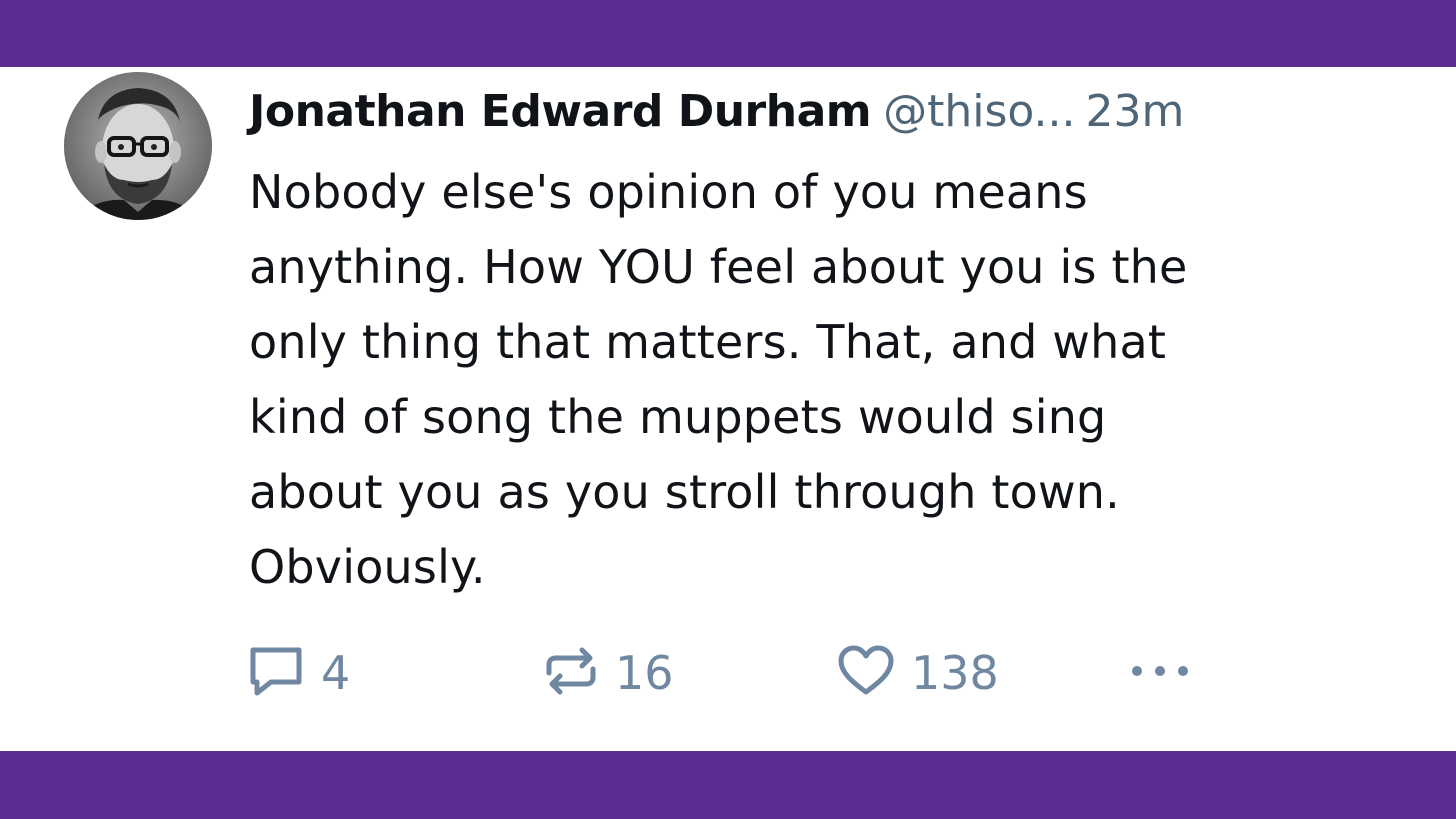 This screenshot has height=819, width=1456. What do you see at coordinates (560, 111) in the screenshot?
I see `author-name: Jonathan Edward Durham` at bounding box center [560, 111].